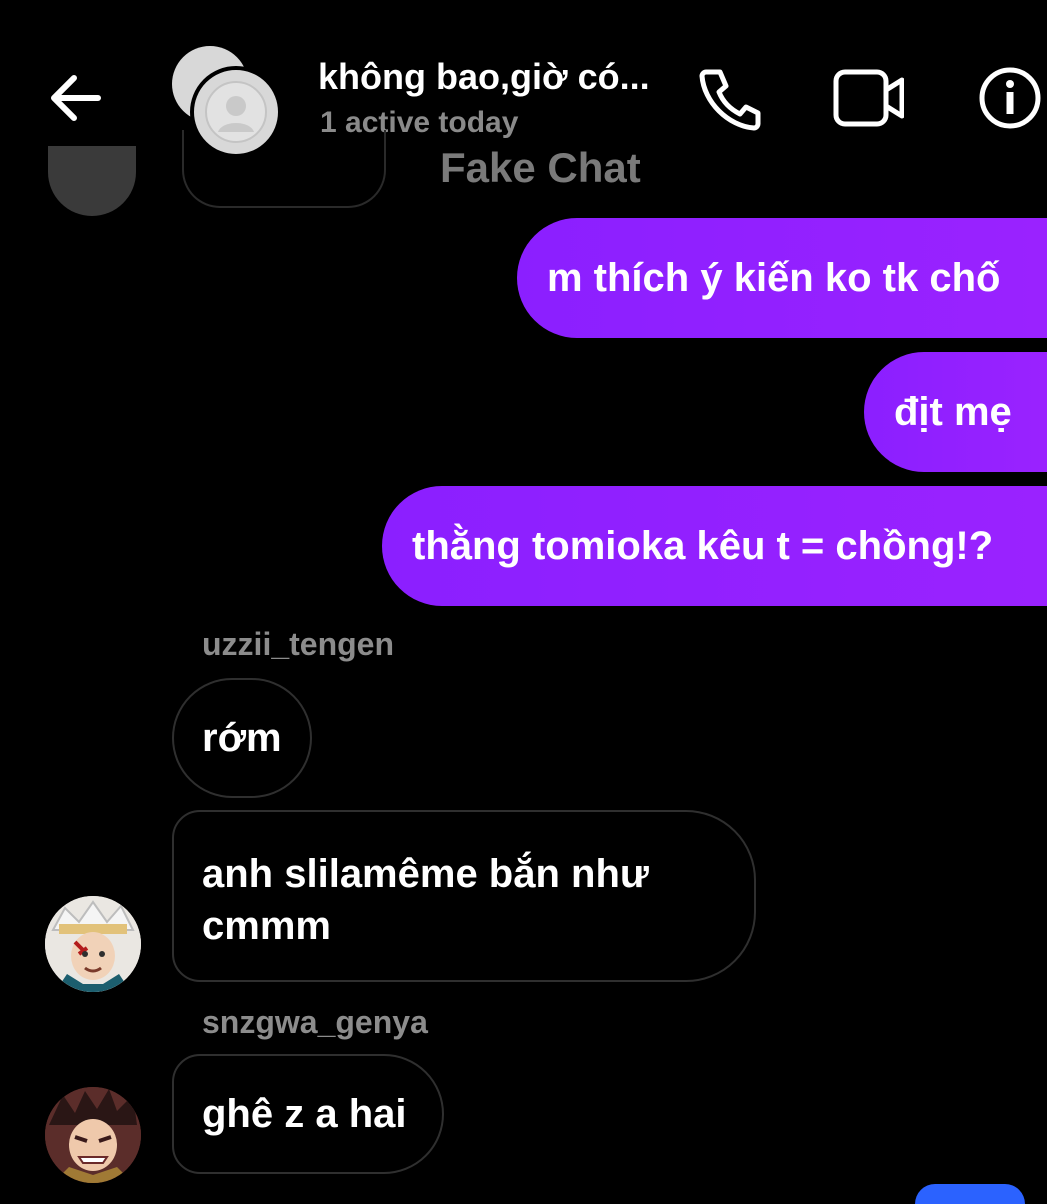  Describe the element at coordinates (315, 1022) in the screenshot. I see `sender-name: snzgwa_genya` at that location.